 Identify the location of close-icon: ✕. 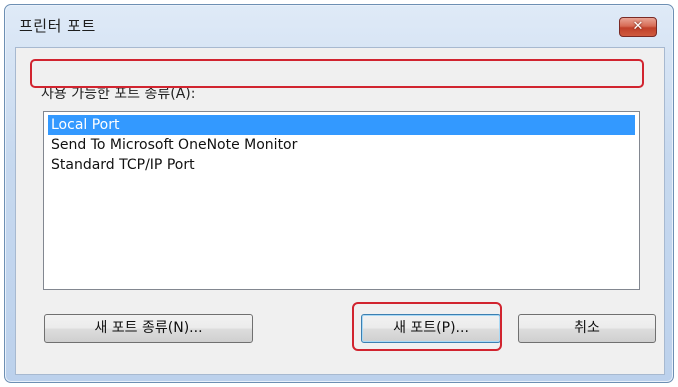
(638, 26).